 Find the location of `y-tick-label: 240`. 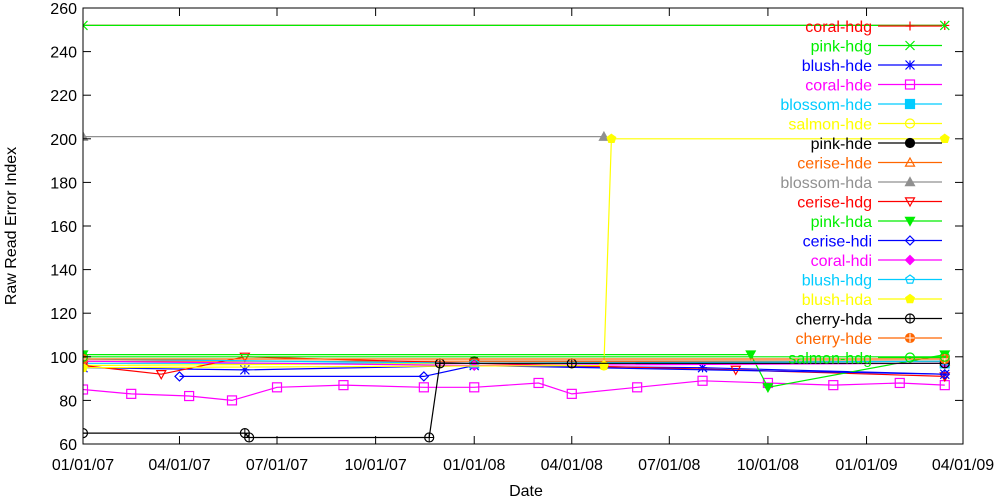

y-tick-label: 240 is located at coordinates (63, 53).